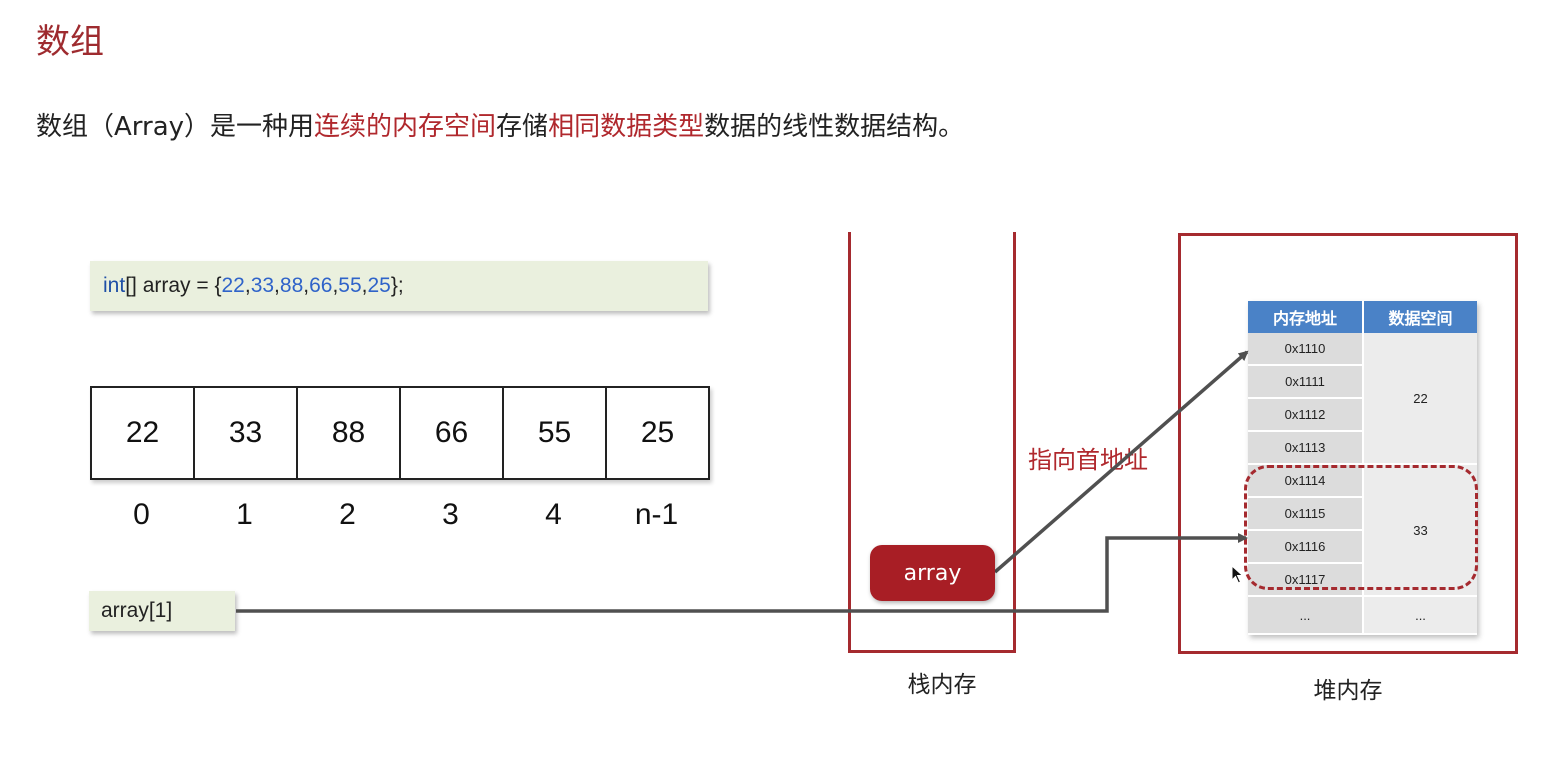 This screenshot has width=1553, height=769. Describe the element at coordinates (1237, 574) in the screenshot. I see `mouse-cursor-icon` at that location.